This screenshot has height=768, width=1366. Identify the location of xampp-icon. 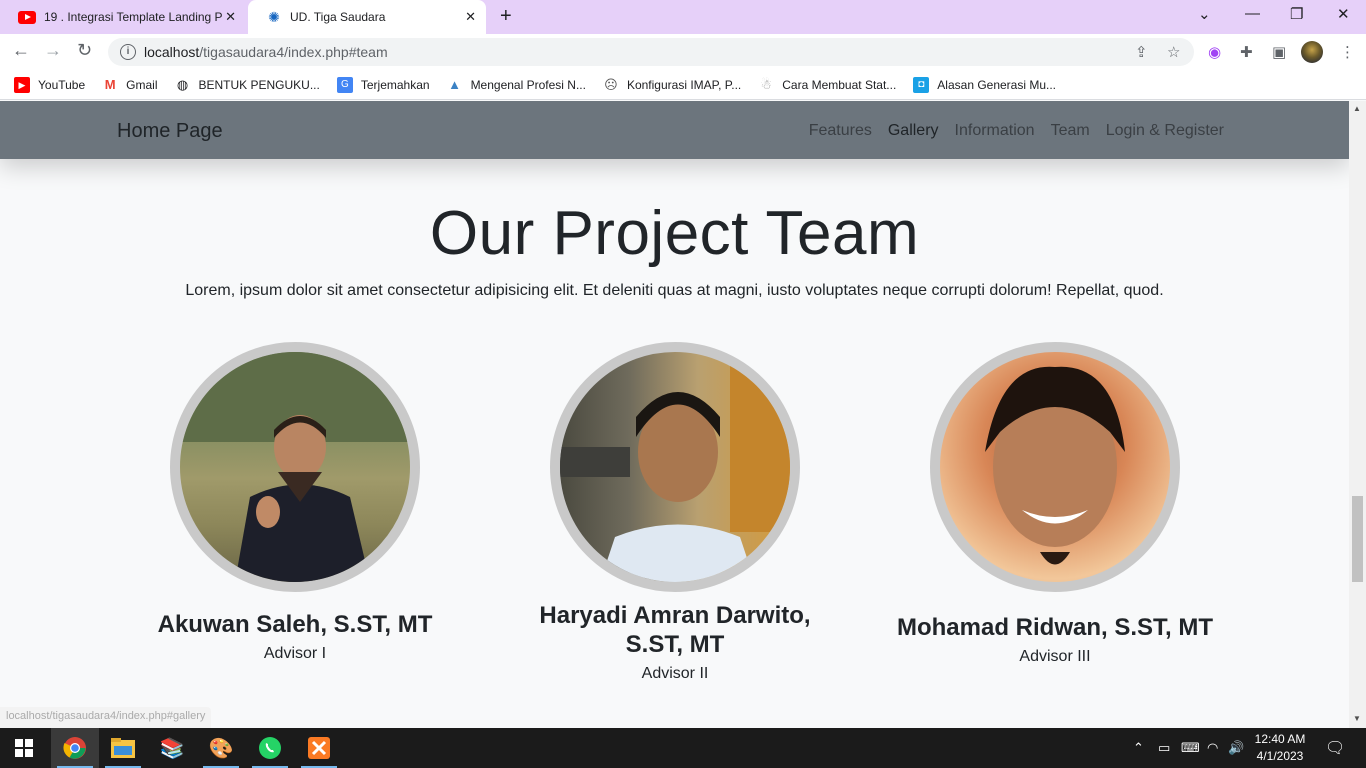
(319, 748).